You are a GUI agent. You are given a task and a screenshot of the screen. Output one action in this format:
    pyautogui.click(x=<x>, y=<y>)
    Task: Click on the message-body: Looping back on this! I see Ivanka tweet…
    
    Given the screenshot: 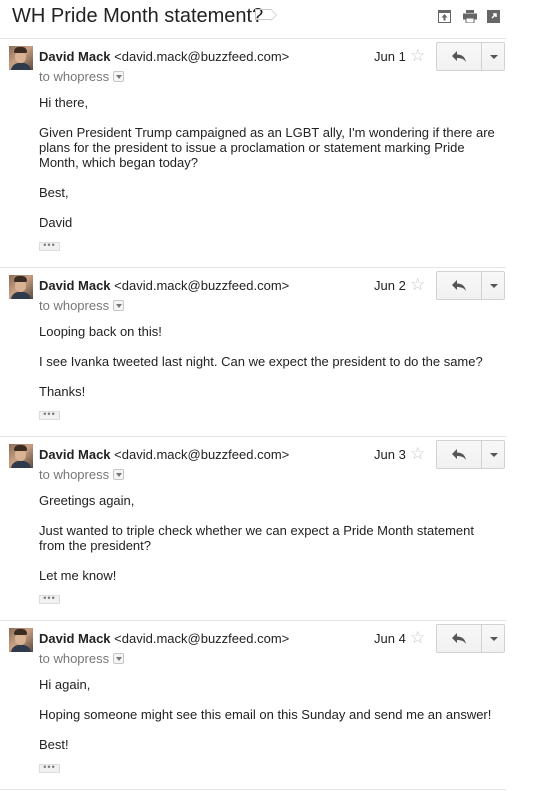 What is the action you would take?
    pyautogui.click(x=269, y=361)
    